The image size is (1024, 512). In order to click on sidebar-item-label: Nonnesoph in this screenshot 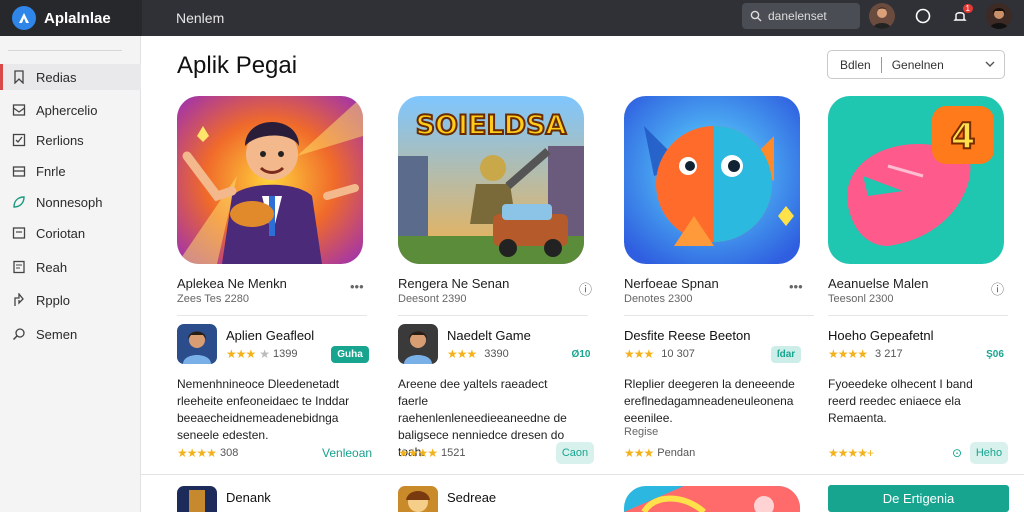, I will do `click(69, 202)`.